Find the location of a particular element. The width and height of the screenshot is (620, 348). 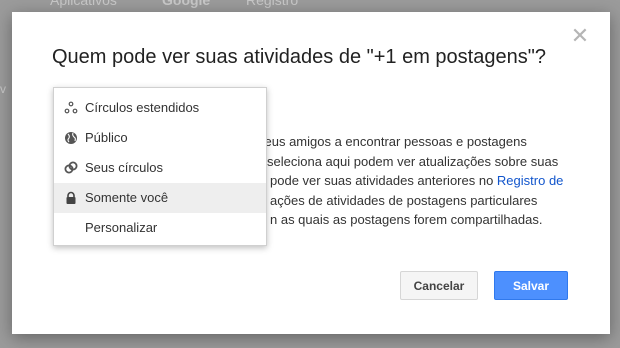

dropdown-item-only-you: Somente você is located at coordinates (160, 198).